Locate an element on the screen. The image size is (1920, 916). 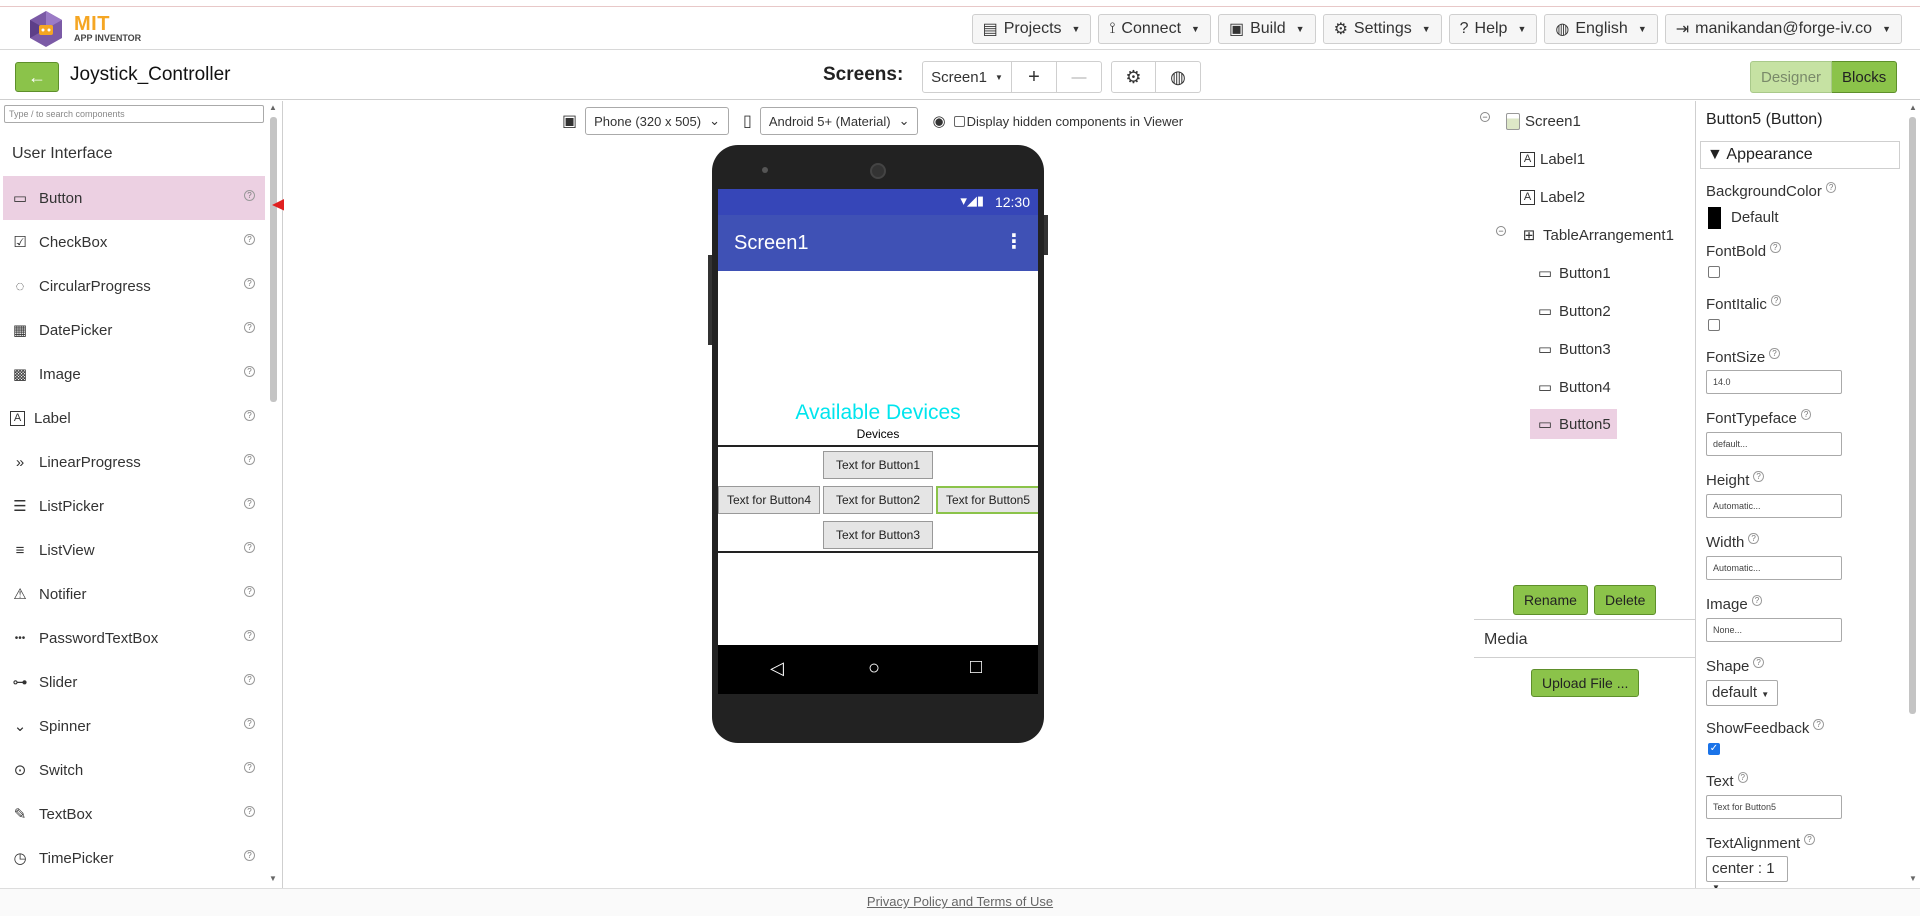
language-menu-button: ◍ English ▼ is located at coordinates (1601, 29).